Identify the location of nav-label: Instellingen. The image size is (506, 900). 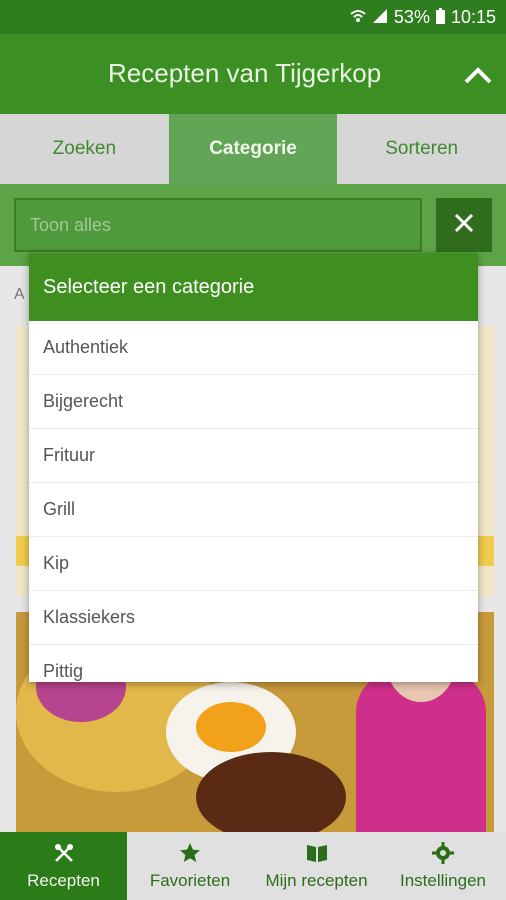
(442, 880).